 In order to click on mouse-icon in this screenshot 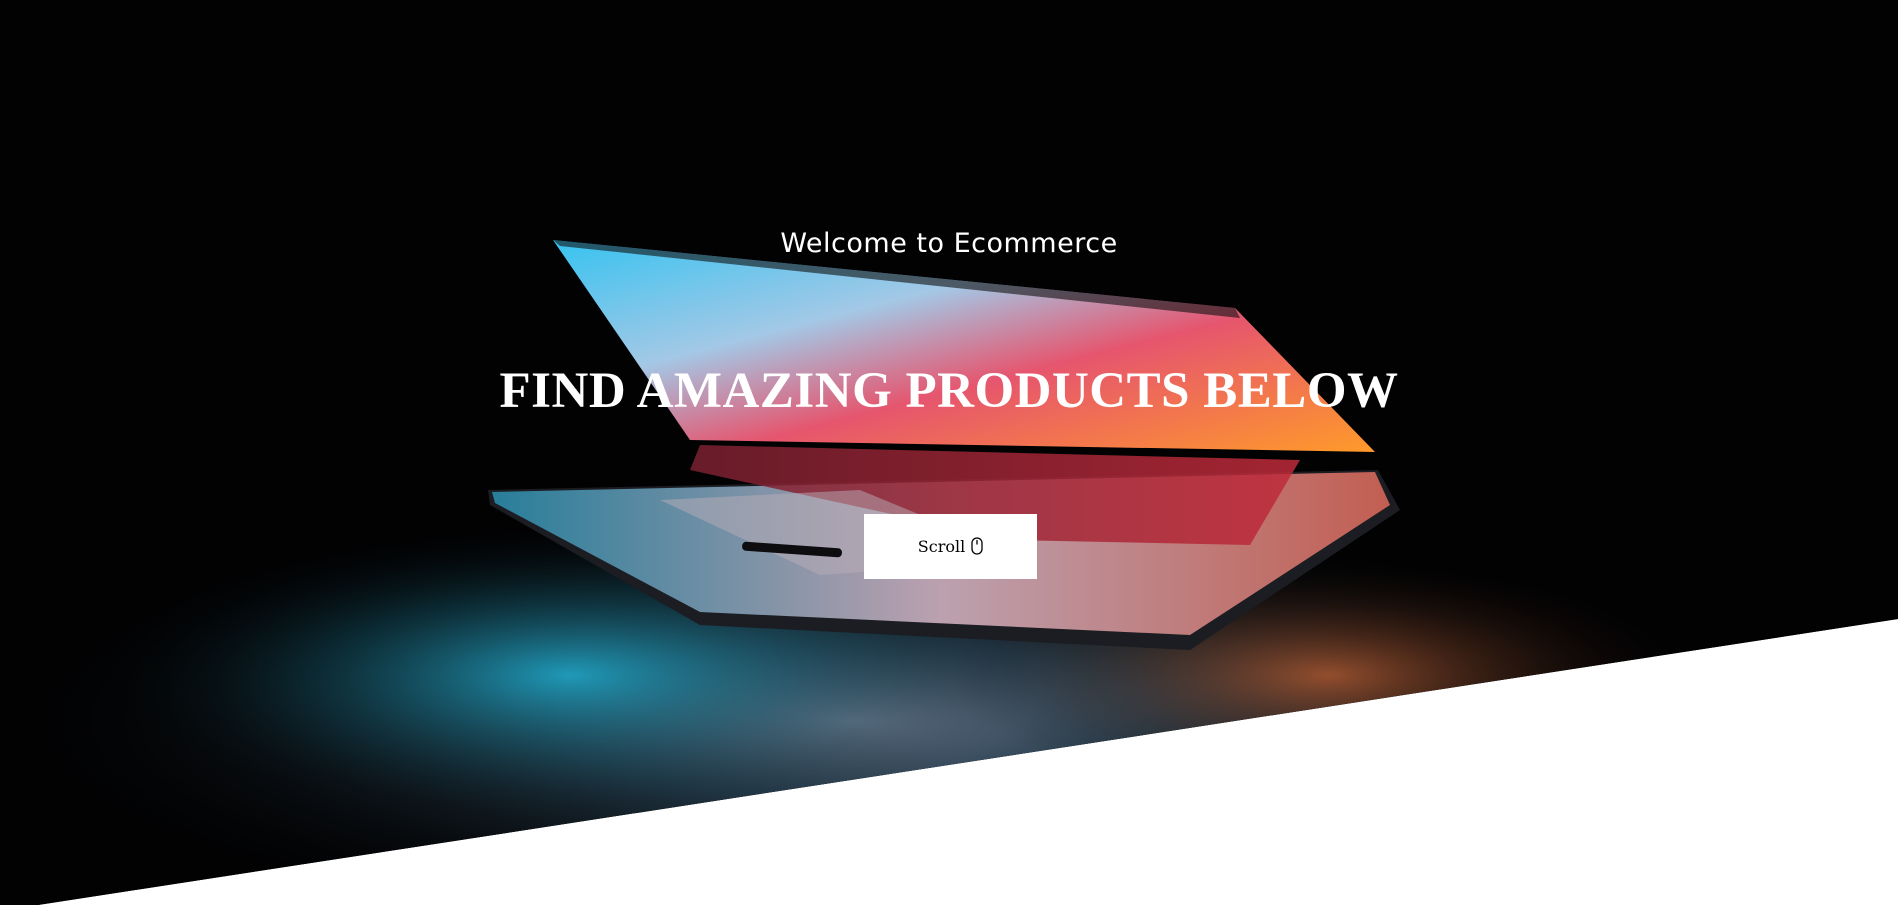, I will do `click(977, 545)`.